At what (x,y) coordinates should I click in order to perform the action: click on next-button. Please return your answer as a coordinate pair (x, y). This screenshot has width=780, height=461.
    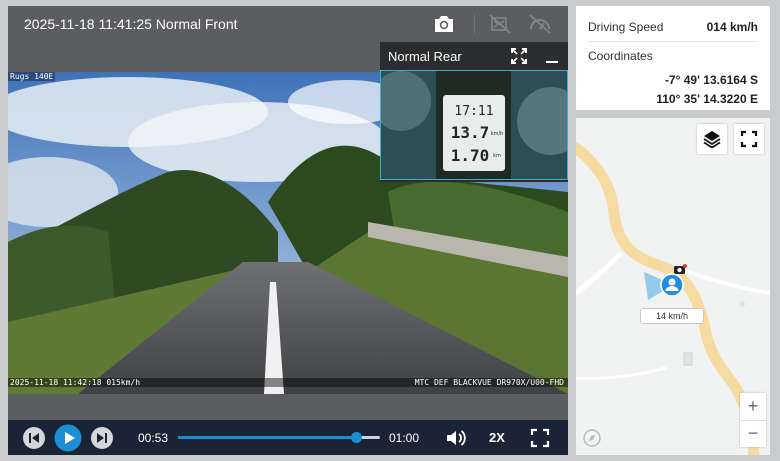
    Looking at the image, I should click on (102, 438).